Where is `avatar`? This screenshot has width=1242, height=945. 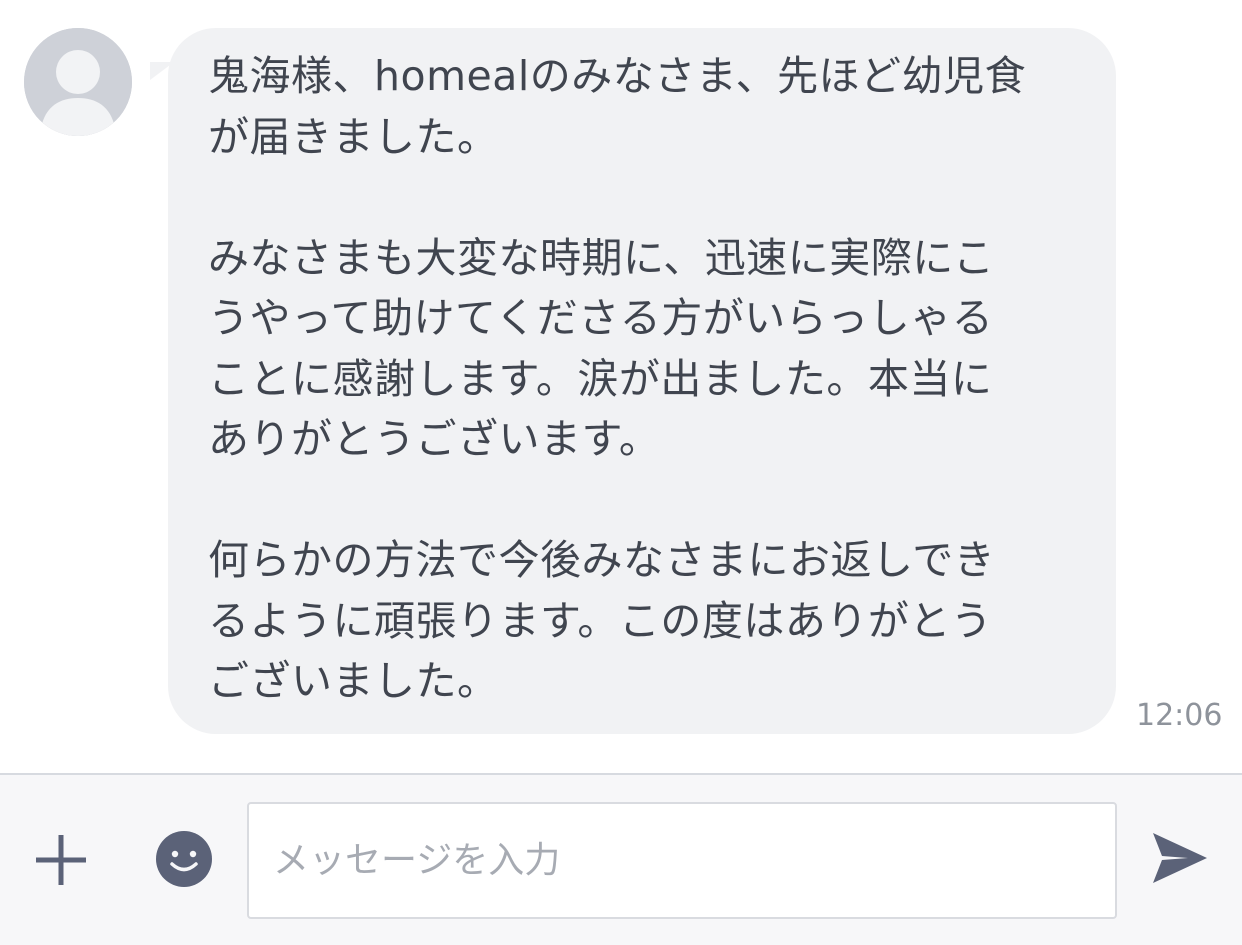 avatar is located at coordinates (78, 82).